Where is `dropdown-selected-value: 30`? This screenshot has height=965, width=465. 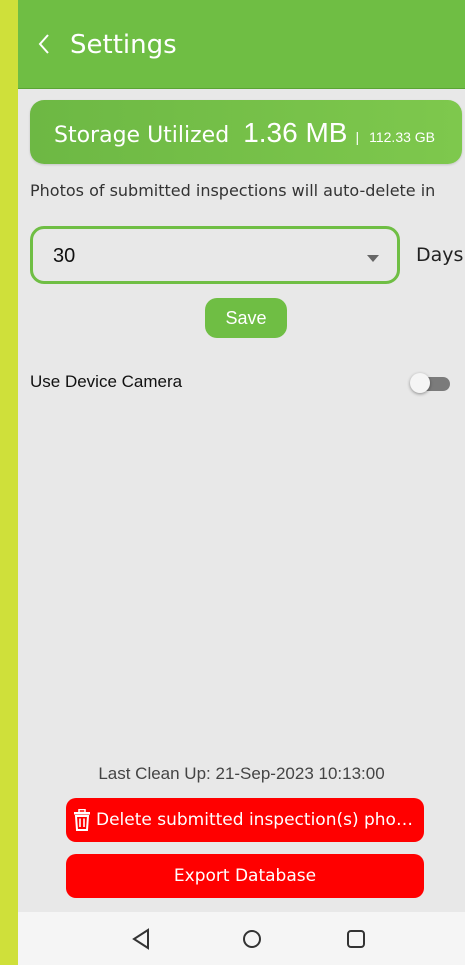 dropdown-selected-value: 30 is located at coordinates (64, 256).